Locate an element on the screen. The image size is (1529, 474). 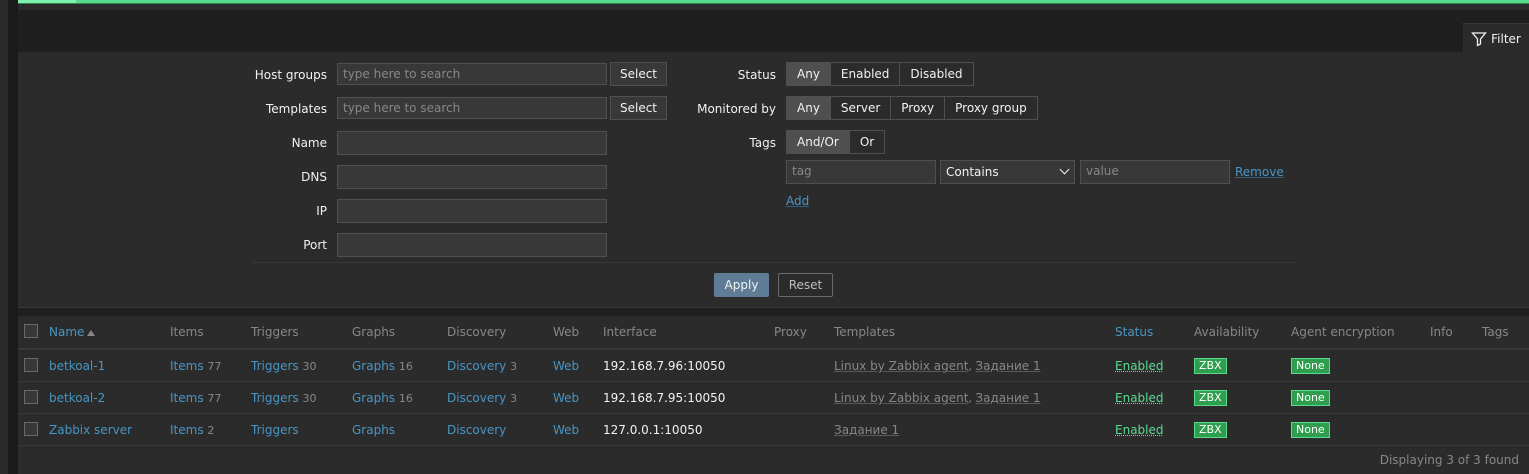
tag-input: tag is located at coordinates (861, 172).